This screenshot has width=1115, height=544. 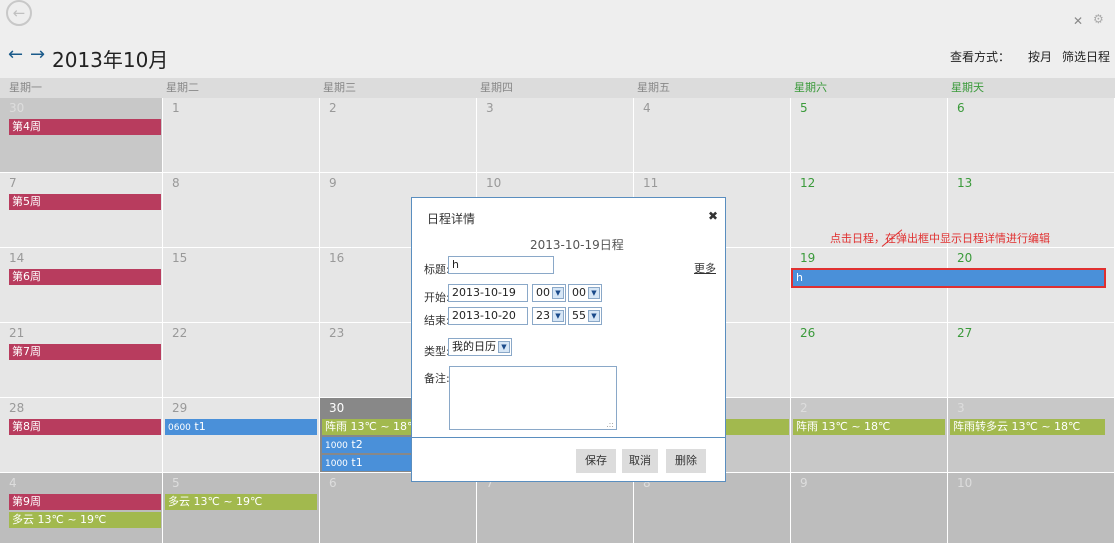 What do you see at coordinates (549, 88) in the screenshot?
I see `weekday-header: 星期四` at bounding box center [549, 88].